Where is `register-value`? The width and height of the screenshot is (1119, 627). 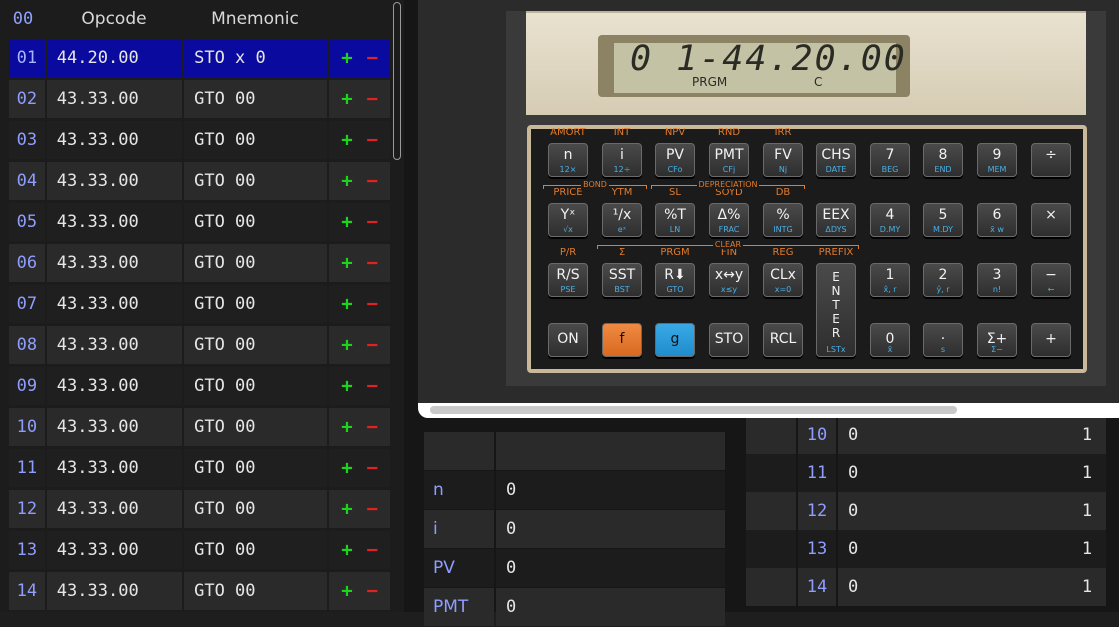
register-value is located at coordinates (610, 451).